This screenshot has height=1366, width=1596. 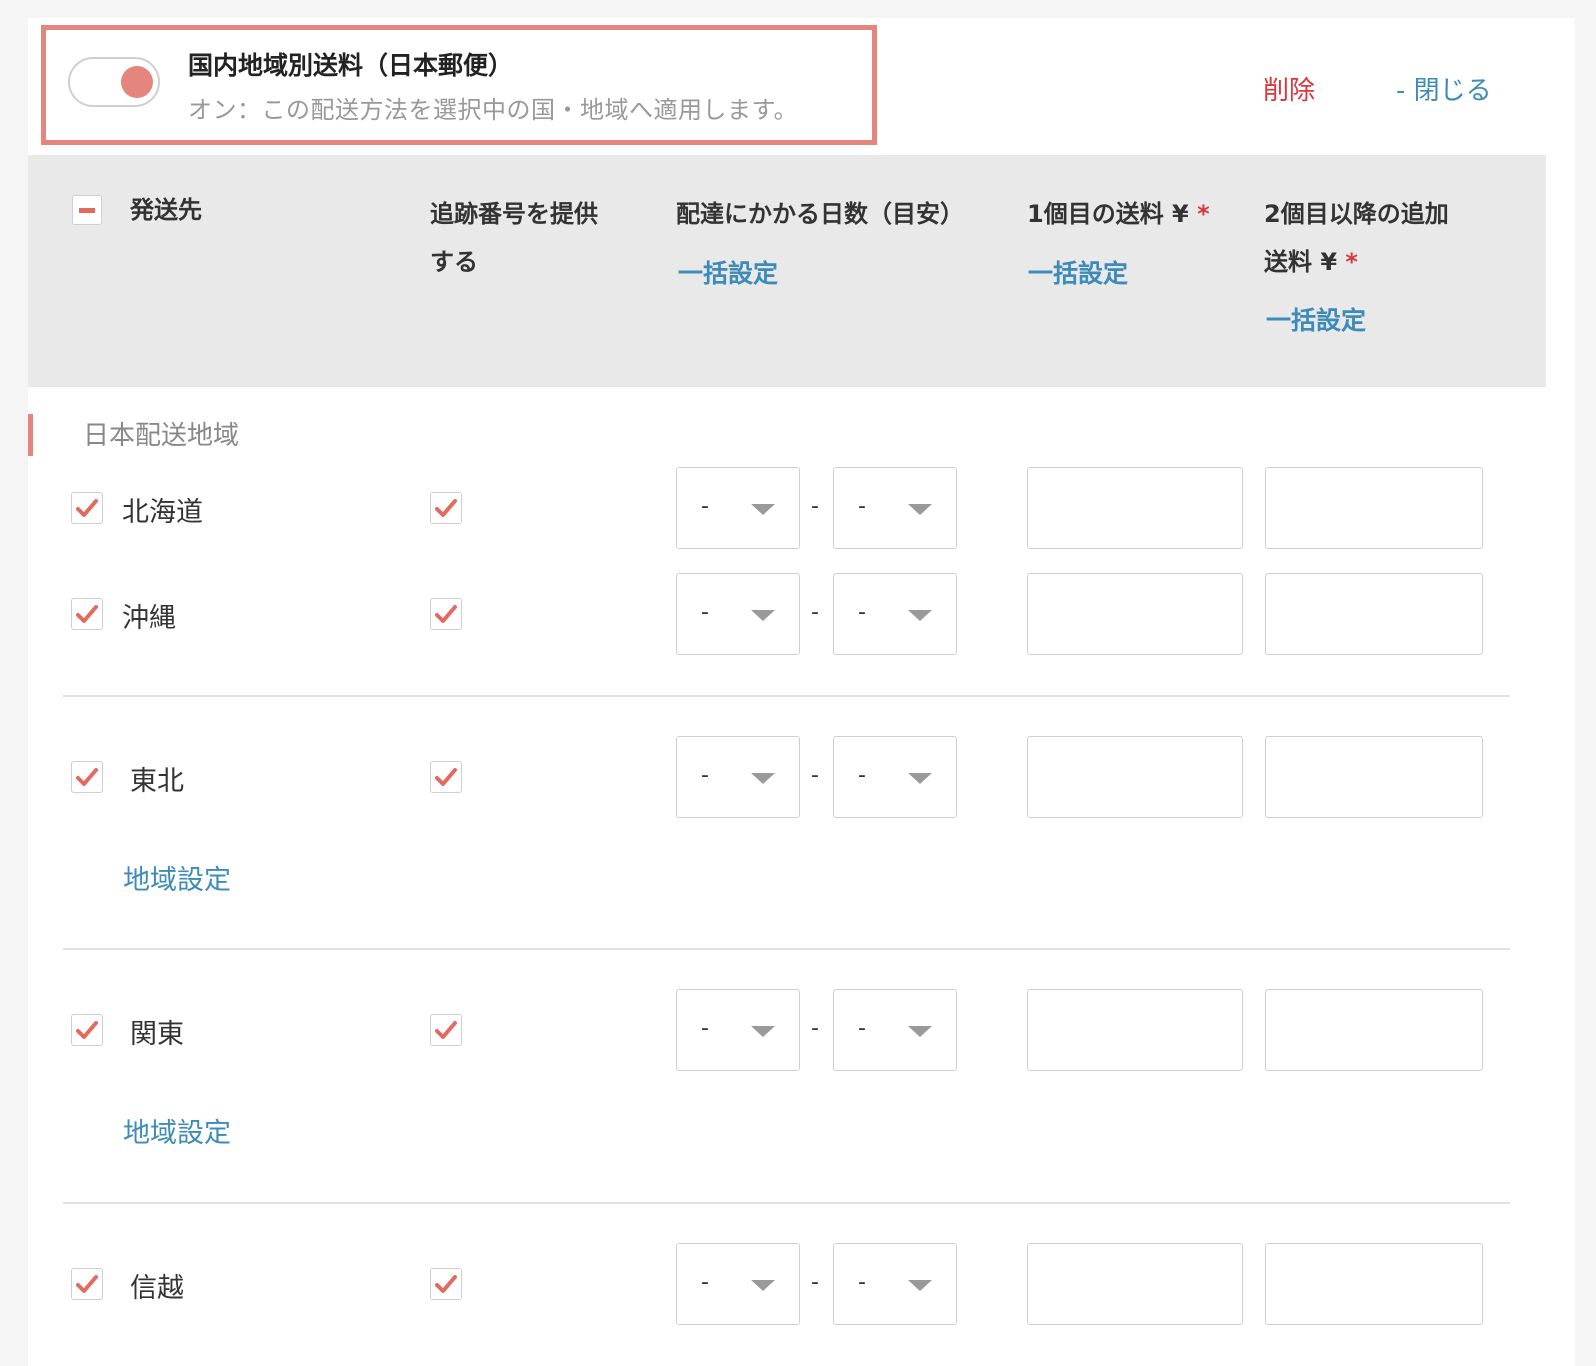 What do you see at coordinates (454, 262) in the screenshot?
I see `col-tracking-line2: する` at bounding box center [454, 262].